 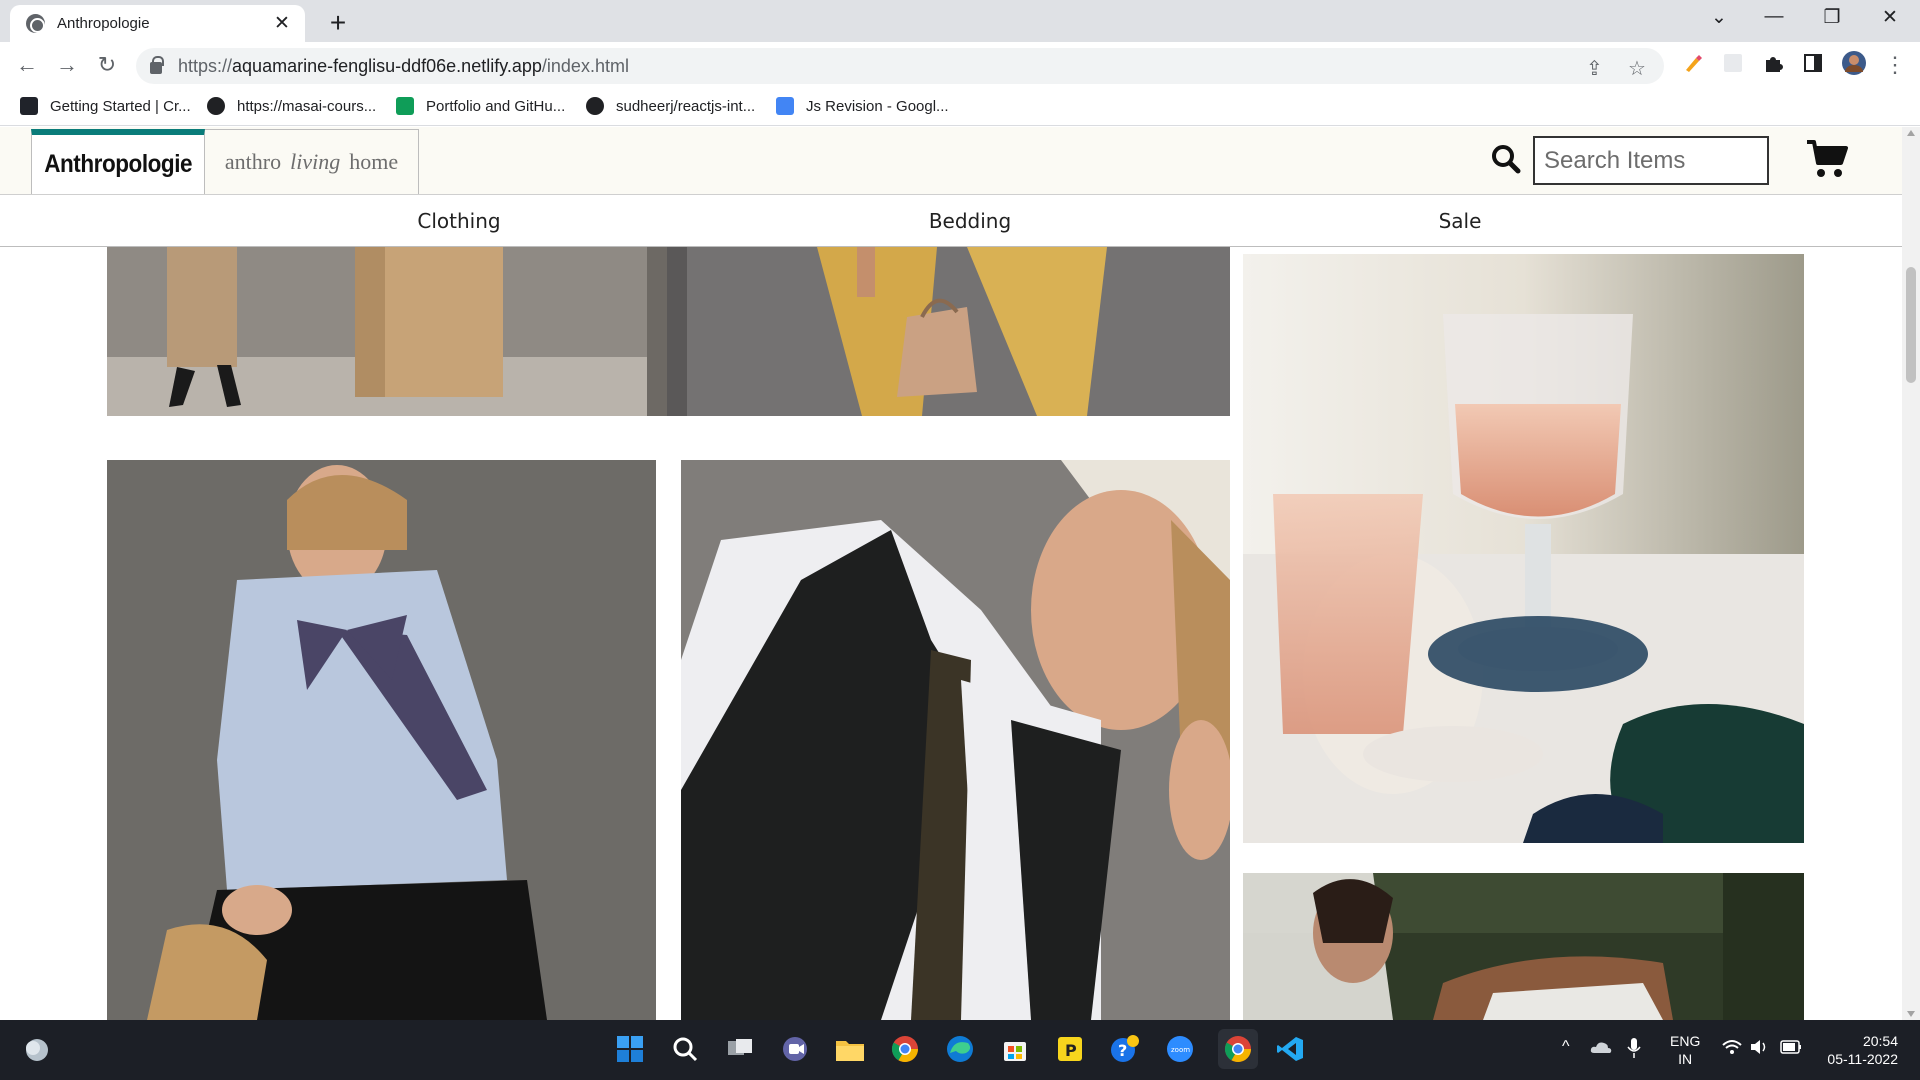 What do you see at coordinates (955, 740) in the screenshot?
I see `photo-model-white-shirt-black-vest` at bounding box center [955, 740].